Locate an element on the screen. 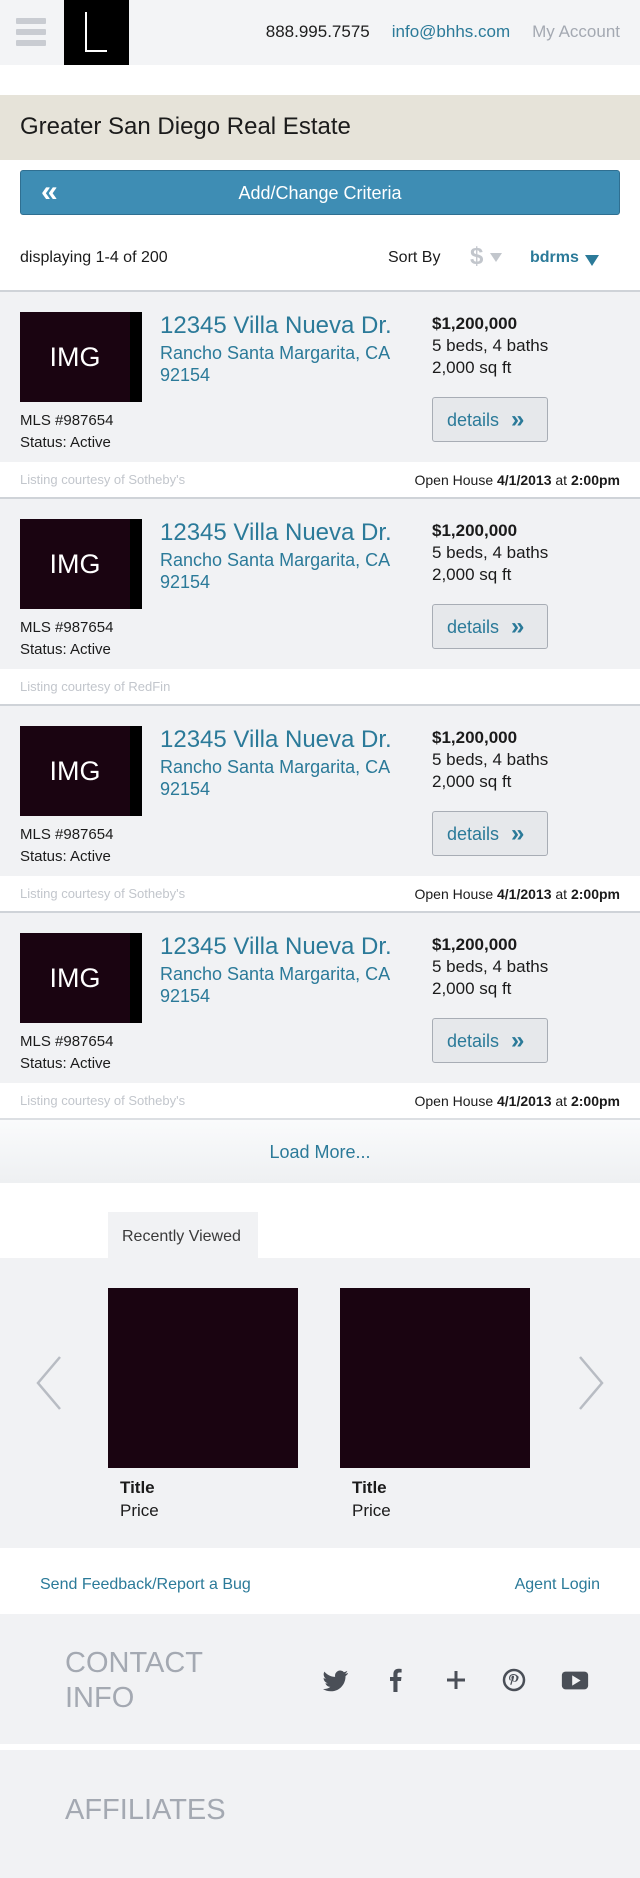 This screenshot has width=640, height=1878. facebook-icon is located at coordinates (396, 1680).